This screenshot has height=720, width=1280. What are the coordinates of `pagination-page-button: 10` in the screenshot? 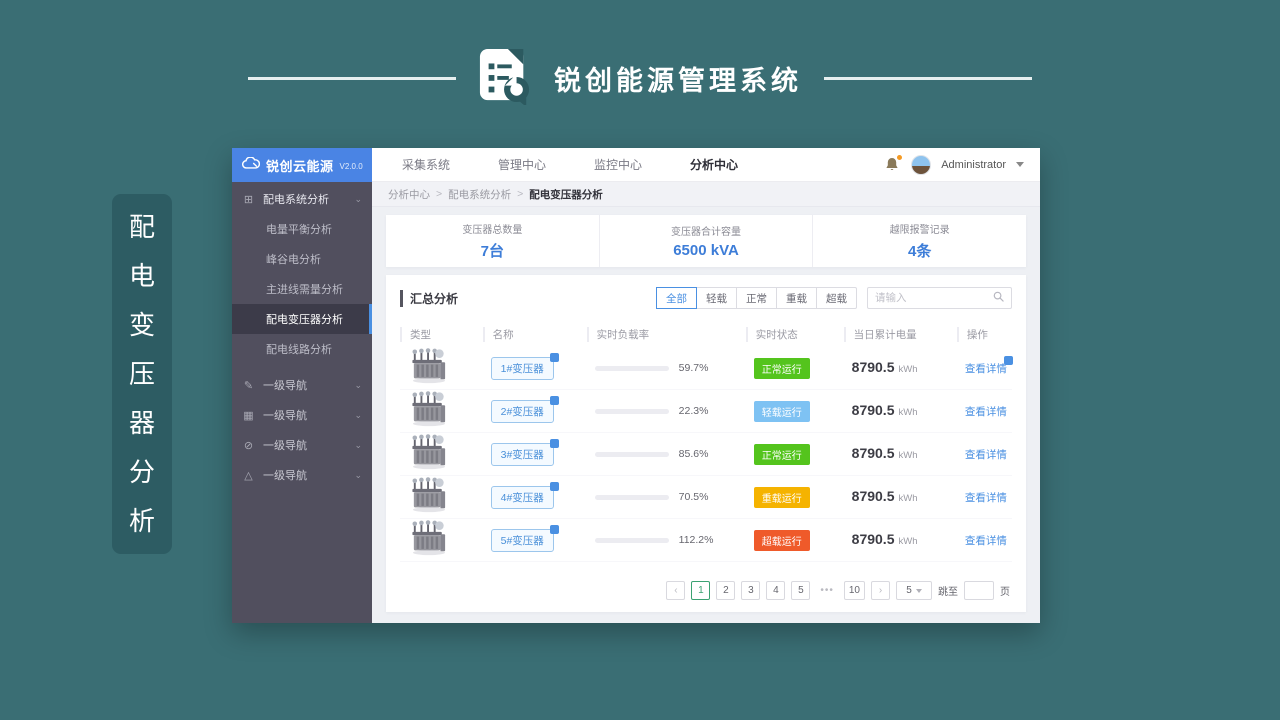 It's located at (854, 590).